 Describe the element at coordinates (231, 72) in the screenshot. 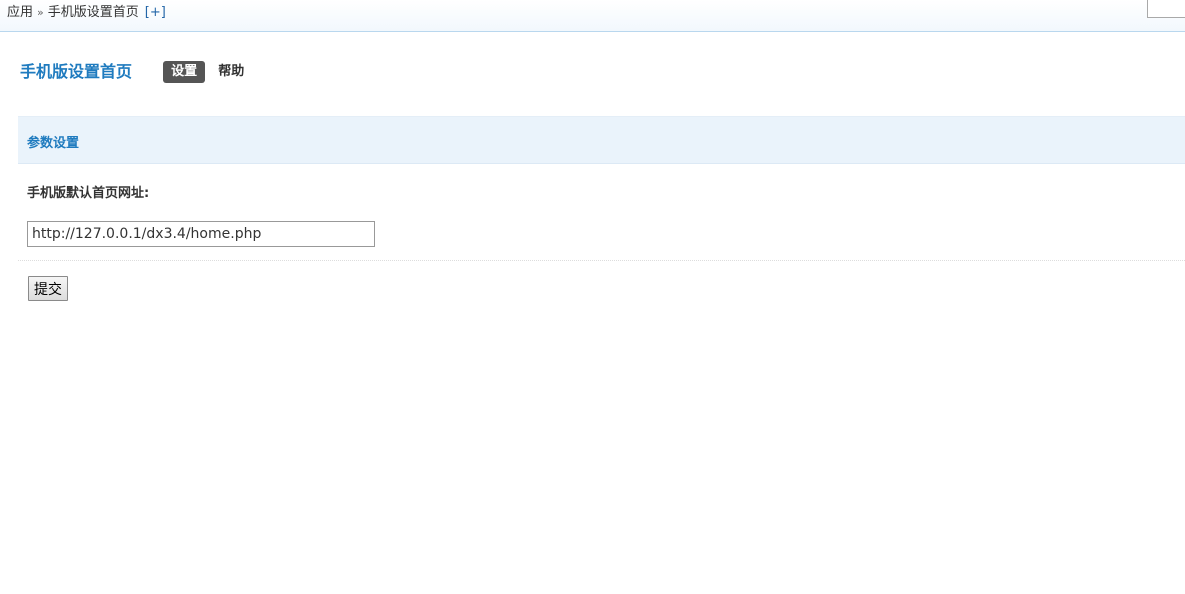

I see `tab-help: 帮助` at that location.